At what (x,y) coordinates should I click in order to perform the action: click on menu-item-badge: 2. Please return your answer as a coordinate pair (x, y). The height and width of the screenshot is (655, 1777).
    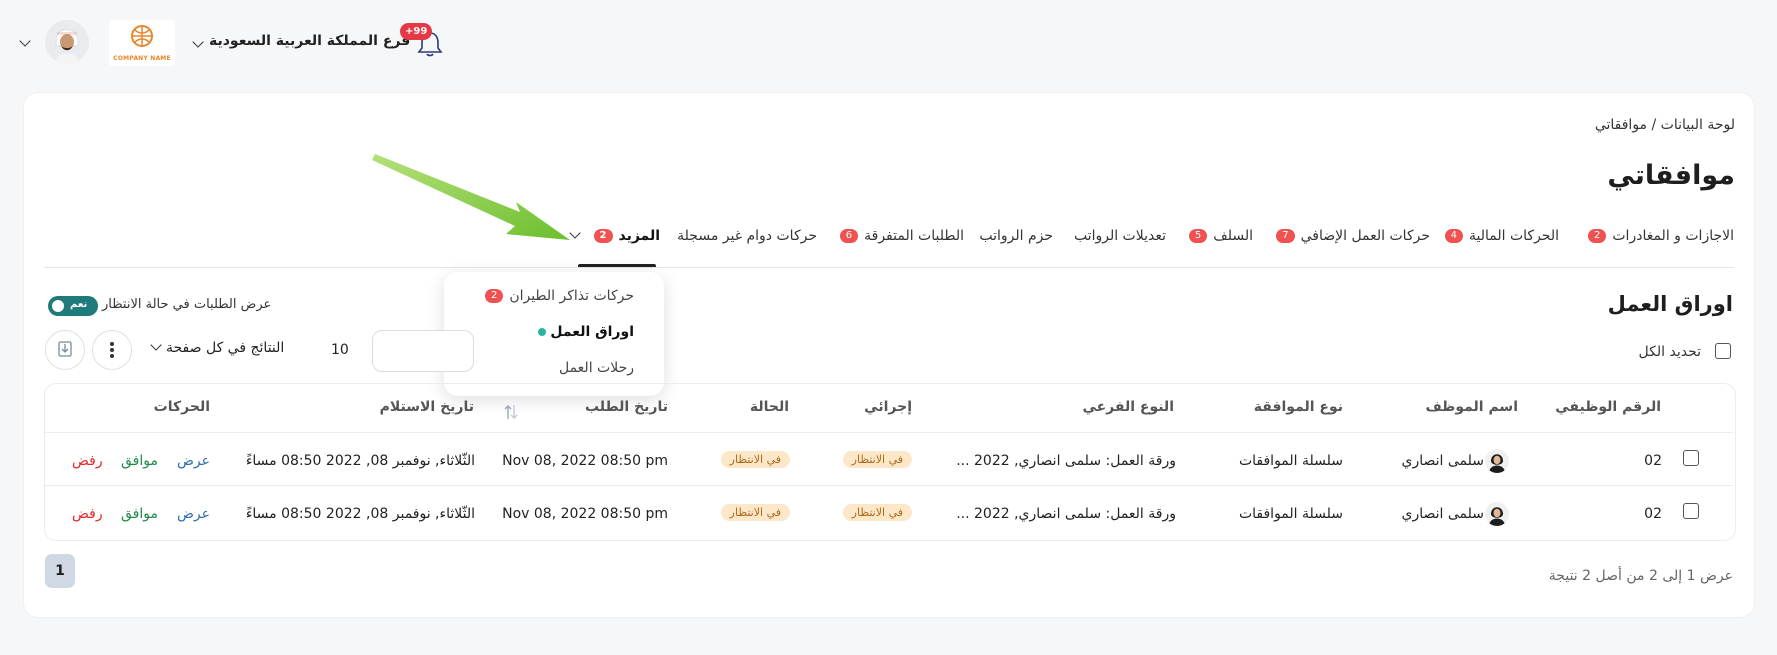
    Looking at the image, I should click on (494, 296).